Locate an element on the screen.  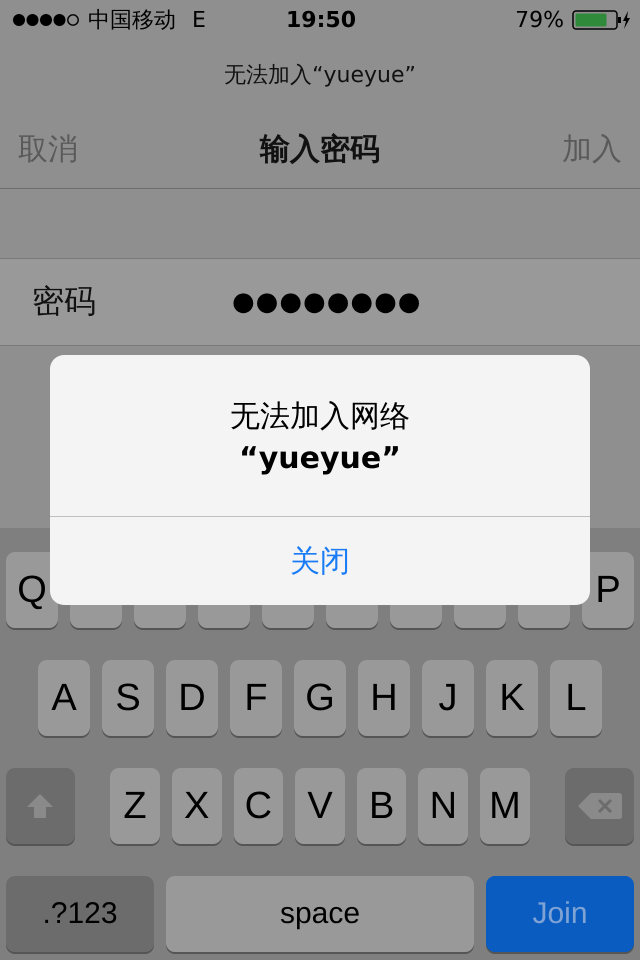
letter-key: B is located at coordinates (381, 806).